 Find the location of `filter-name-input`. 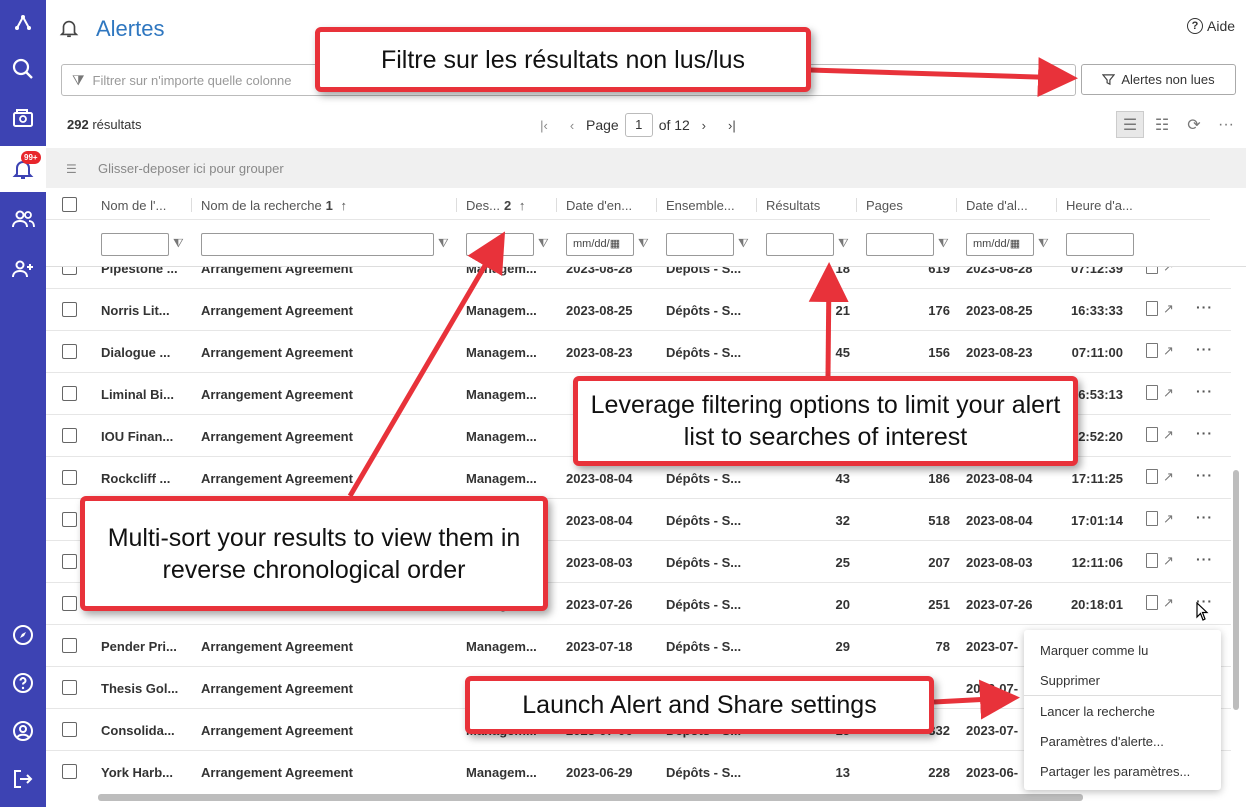

filter-name-input is located at coordinates (135, 244).